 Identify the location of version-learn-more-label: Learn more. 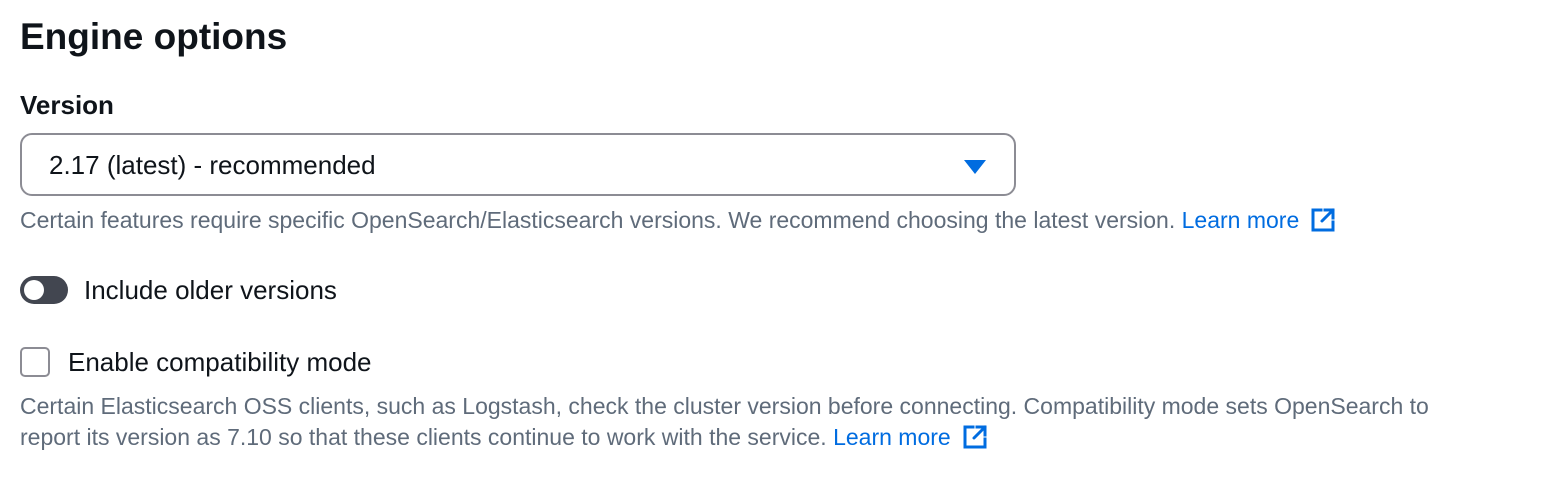
(1240, 220).